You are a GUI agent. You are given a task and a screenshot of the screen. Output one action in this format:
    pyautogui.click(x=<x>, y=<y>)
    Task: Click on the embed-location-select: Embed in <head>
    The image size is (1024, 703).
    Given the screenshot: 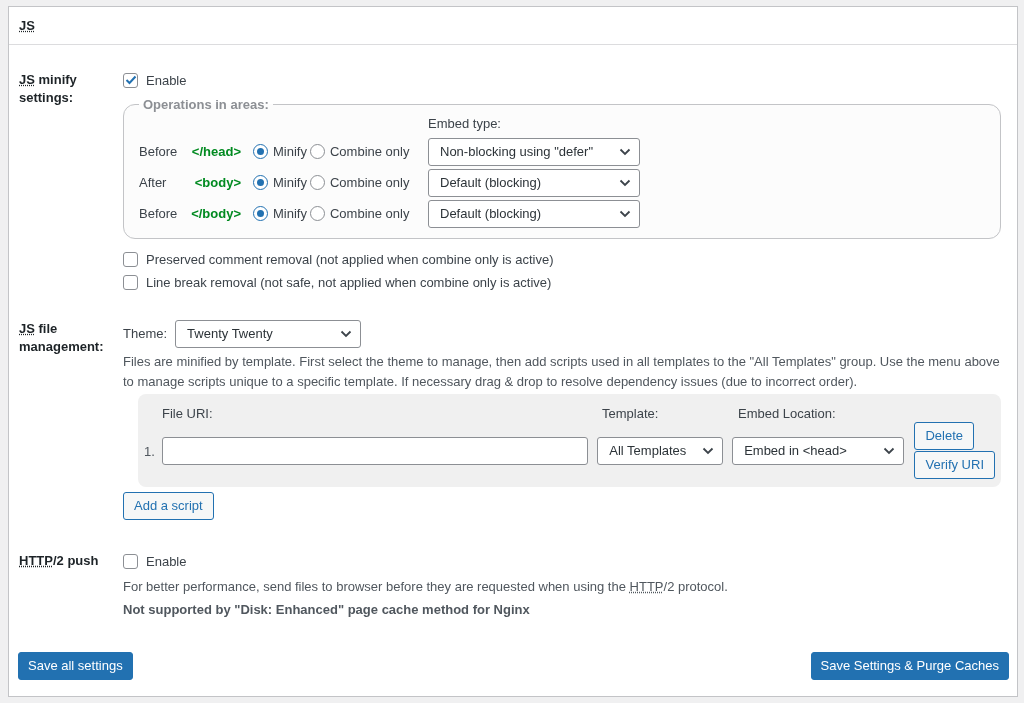 What is the action you would take?
    pyautogui.click(x=818, y=451)
    